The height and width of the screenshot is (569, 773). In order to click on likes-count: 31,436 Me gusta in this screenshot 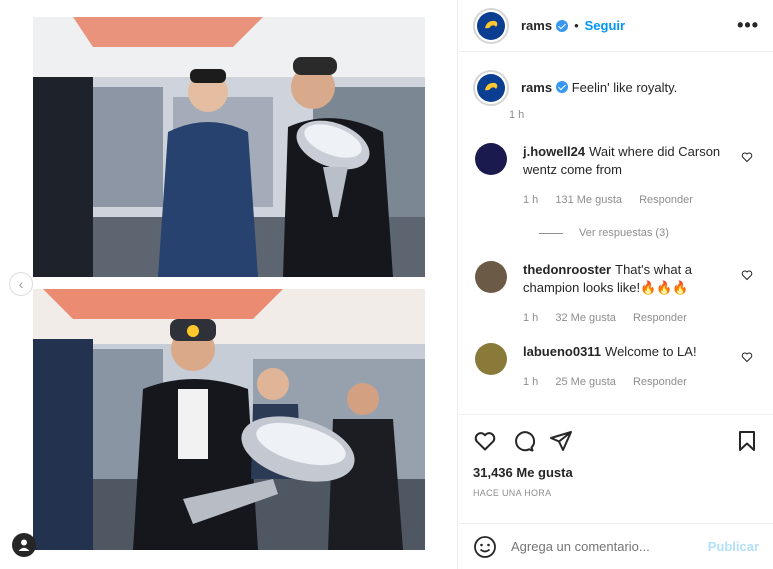, I will do `click(616, 472)`.